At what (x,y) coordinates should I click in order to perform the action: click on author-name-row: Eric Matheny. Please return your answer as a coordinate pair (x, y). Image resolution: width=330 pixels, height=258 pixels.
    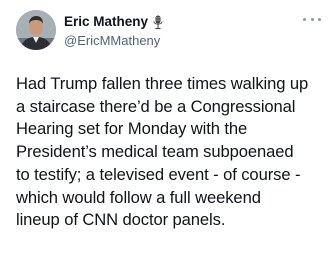
    Looking at the image, I should click on (113, 22).